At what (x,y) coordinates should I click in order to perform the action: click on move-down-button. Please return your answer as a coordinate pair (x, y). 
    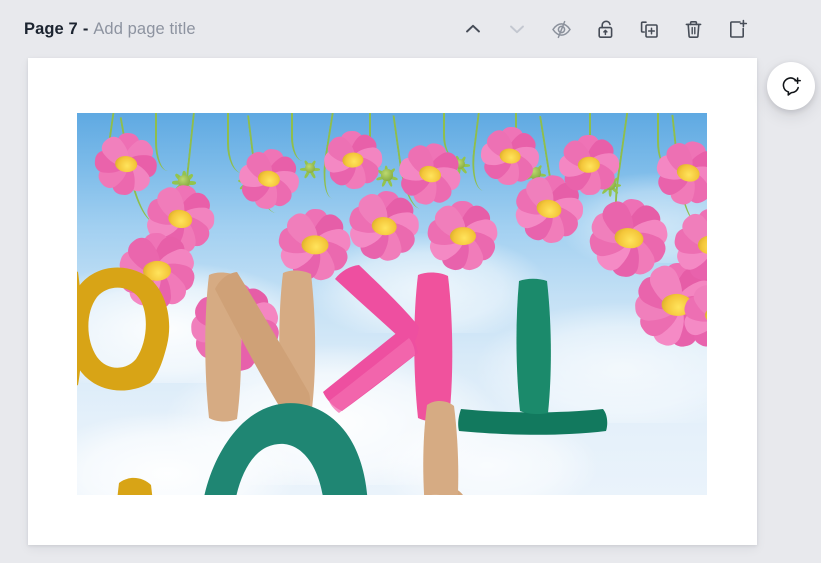
    Looking at the image, I should click on (517, 29).